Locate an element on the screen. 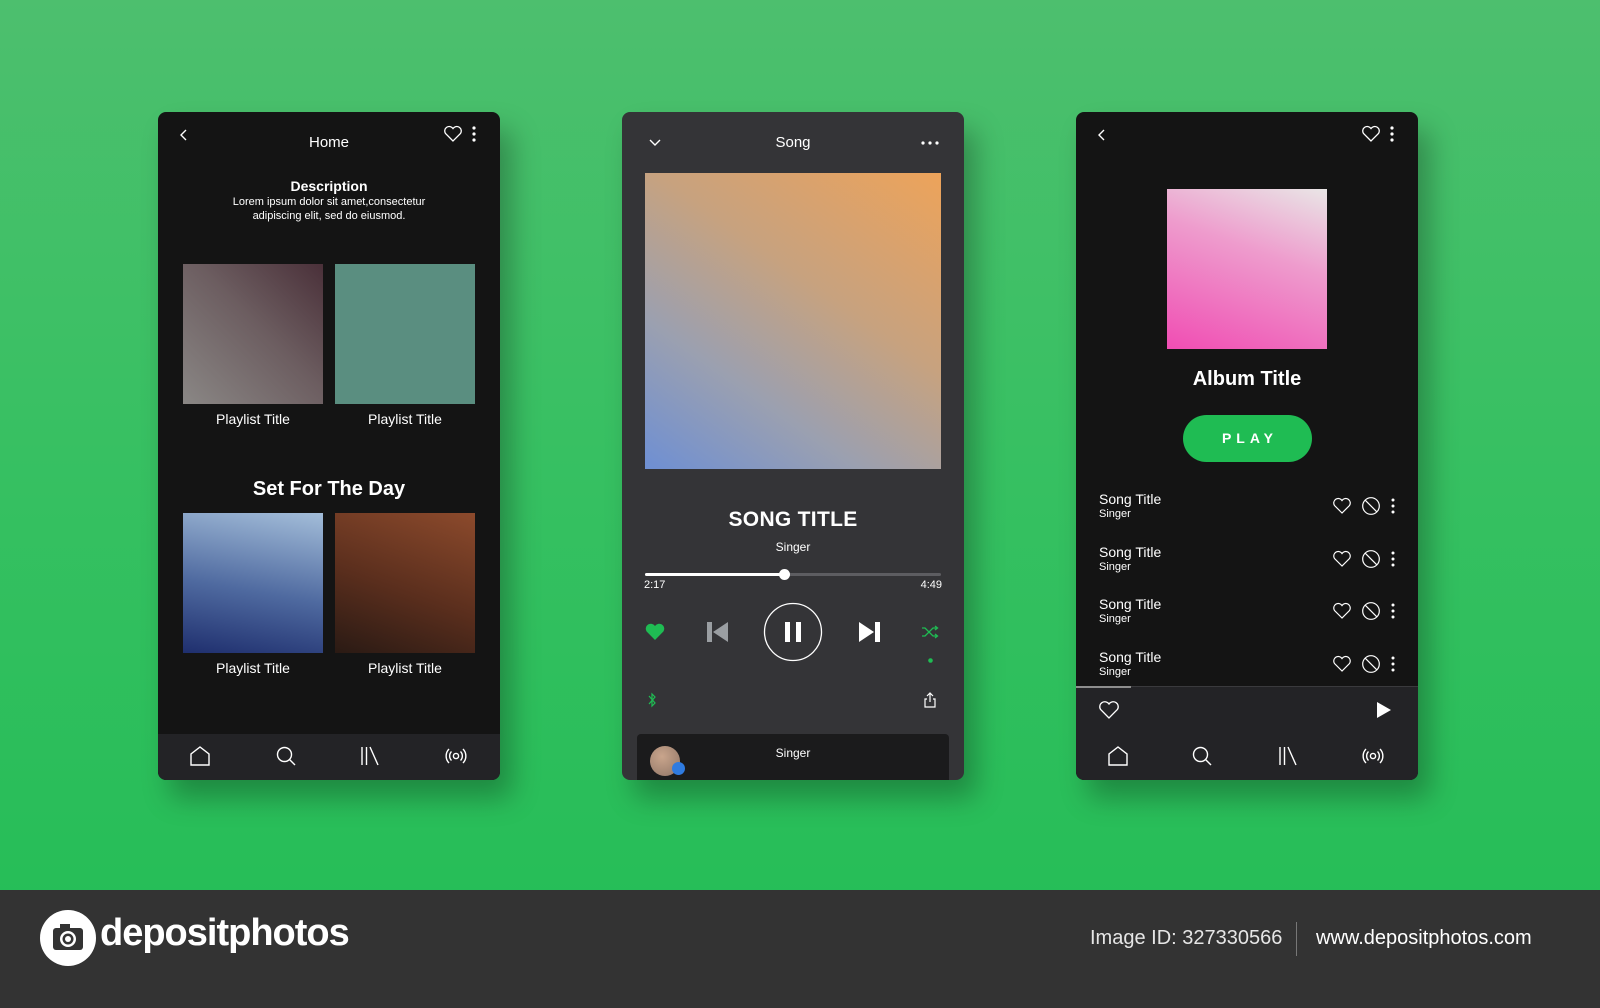  share-icon is located at coordinates (930, 700).